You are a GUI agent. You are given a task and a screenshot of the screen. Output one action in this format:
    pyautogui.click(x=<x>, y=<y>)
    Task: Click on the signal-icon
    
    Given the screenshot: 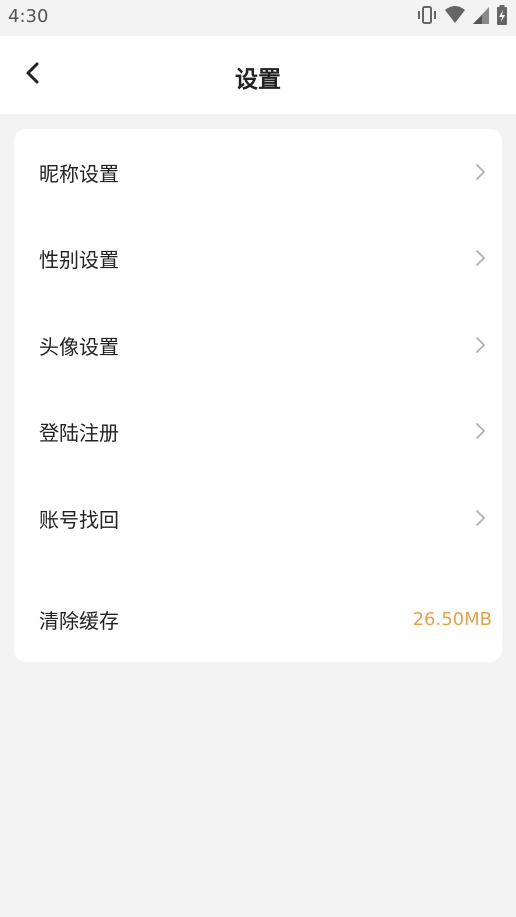 What is the action you would take?
    pyautogui.click(x=481, y=17)
    